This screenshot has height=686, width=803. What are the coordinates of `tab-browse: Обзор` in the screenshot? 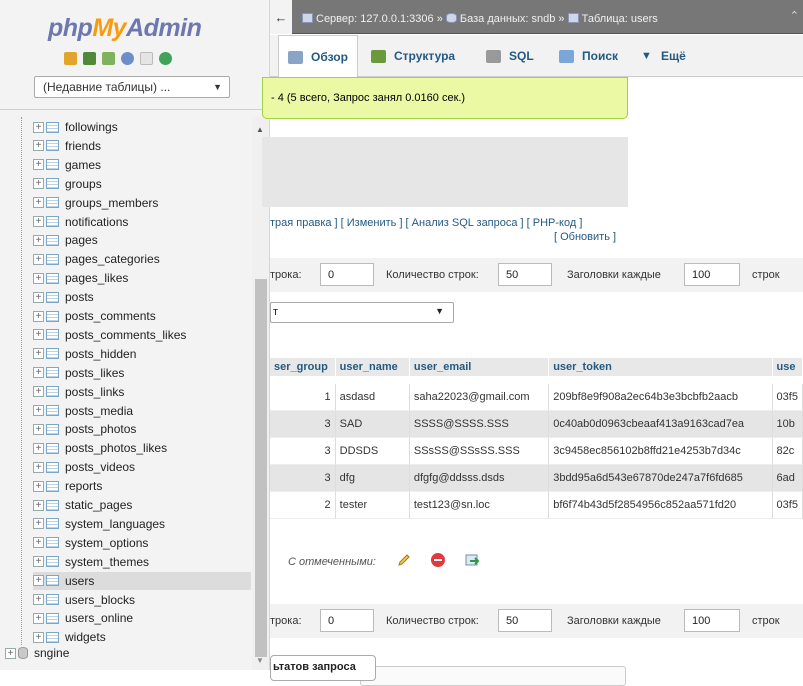 It's located at (318, 56).